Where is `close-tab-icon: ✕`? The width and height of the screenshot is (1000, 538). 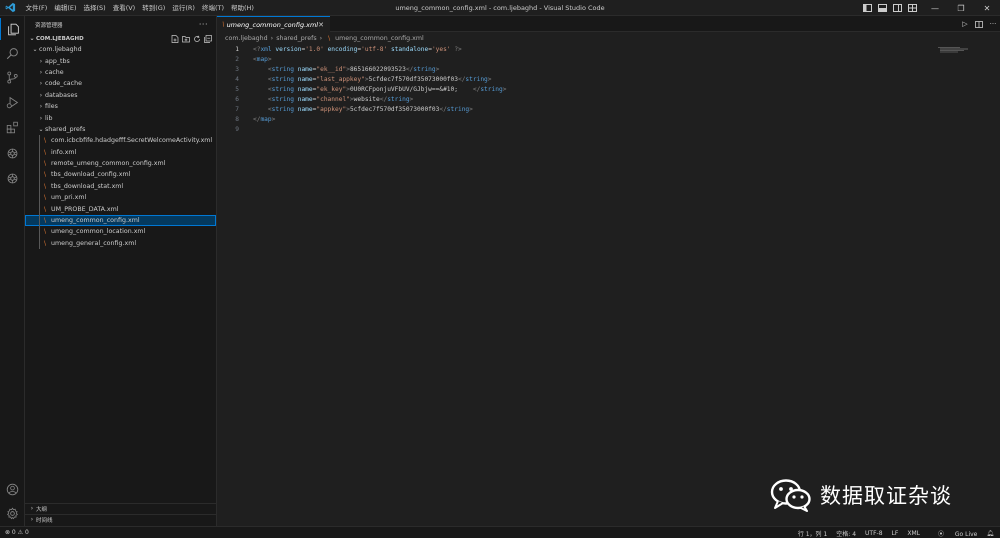 close-tab-icon: ✕ is located at coordinates (321, 25).